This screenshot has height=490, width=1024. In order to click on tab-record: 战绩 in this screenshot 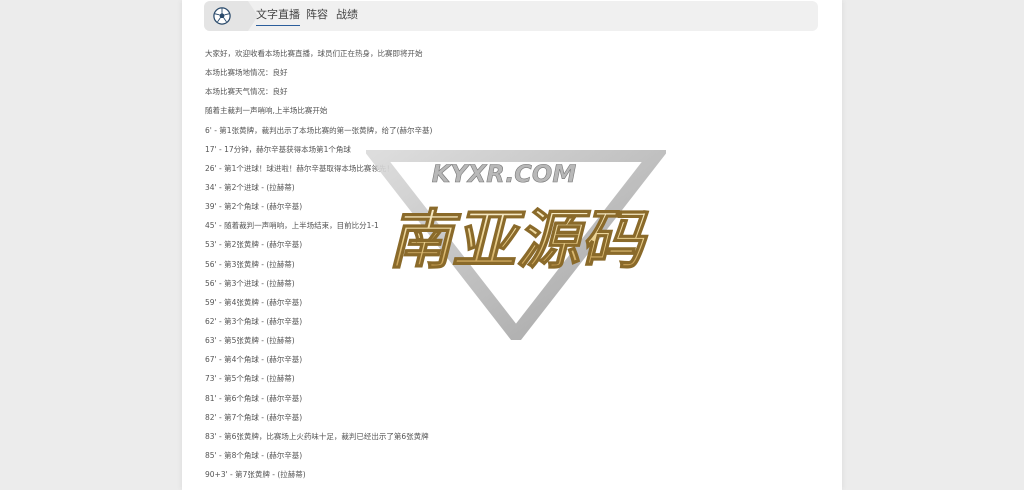, I will do `click(347, 15)`.